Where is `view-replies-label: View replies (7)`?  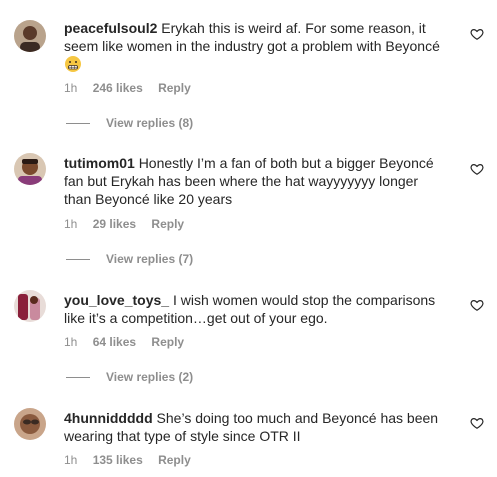 view-replies-label: View replies (7) is located at coordinates (150, 259).